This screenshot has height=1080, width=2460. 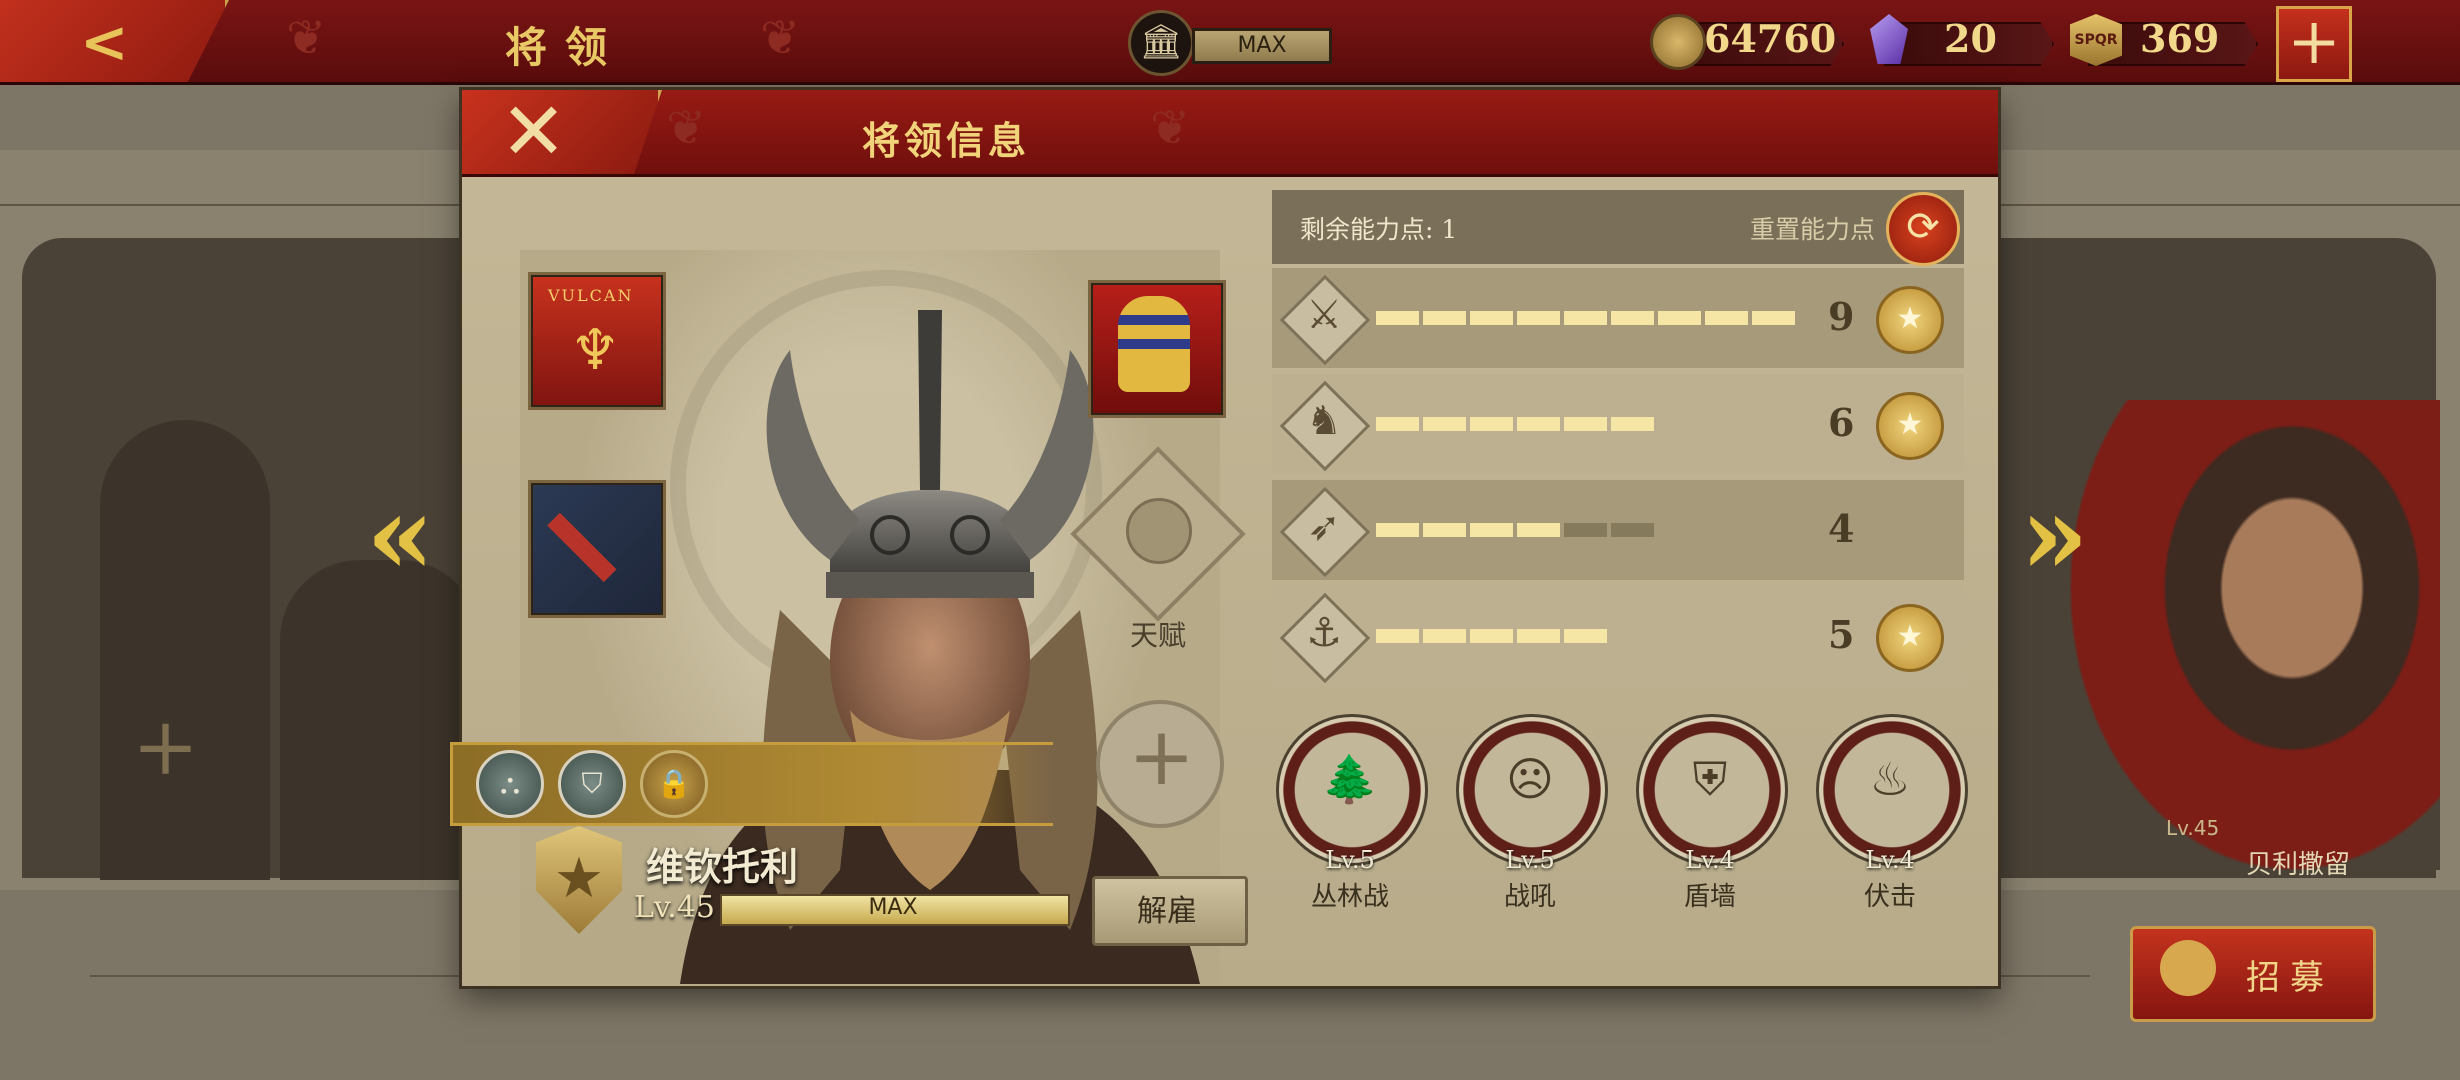 I want to click on shield-icon: ⛉, so click(x=592, y=783).